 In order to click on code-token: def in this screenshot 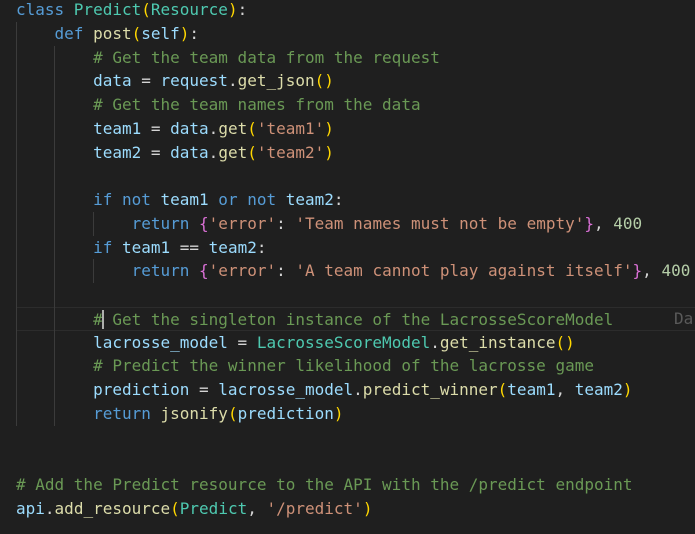, I will do `click(74, 33)`.